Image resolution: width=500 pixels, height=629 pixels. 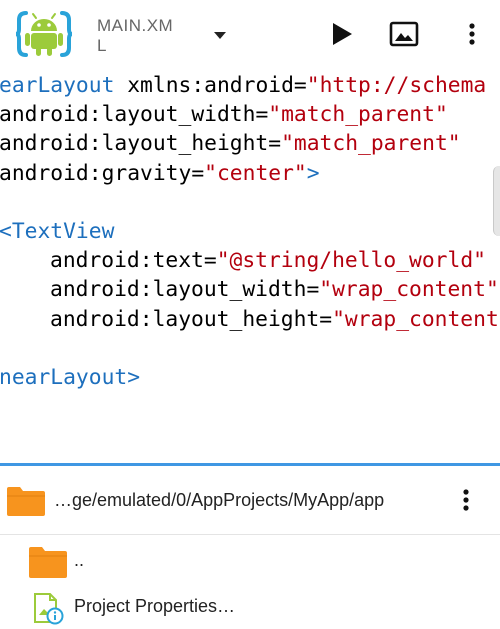 What do you see at coordinates (219, 500) in the screenshot?
I see `current-path: …ge/emulated/0/AppProjects/MyApp/app` at bounding box center [219, 500].